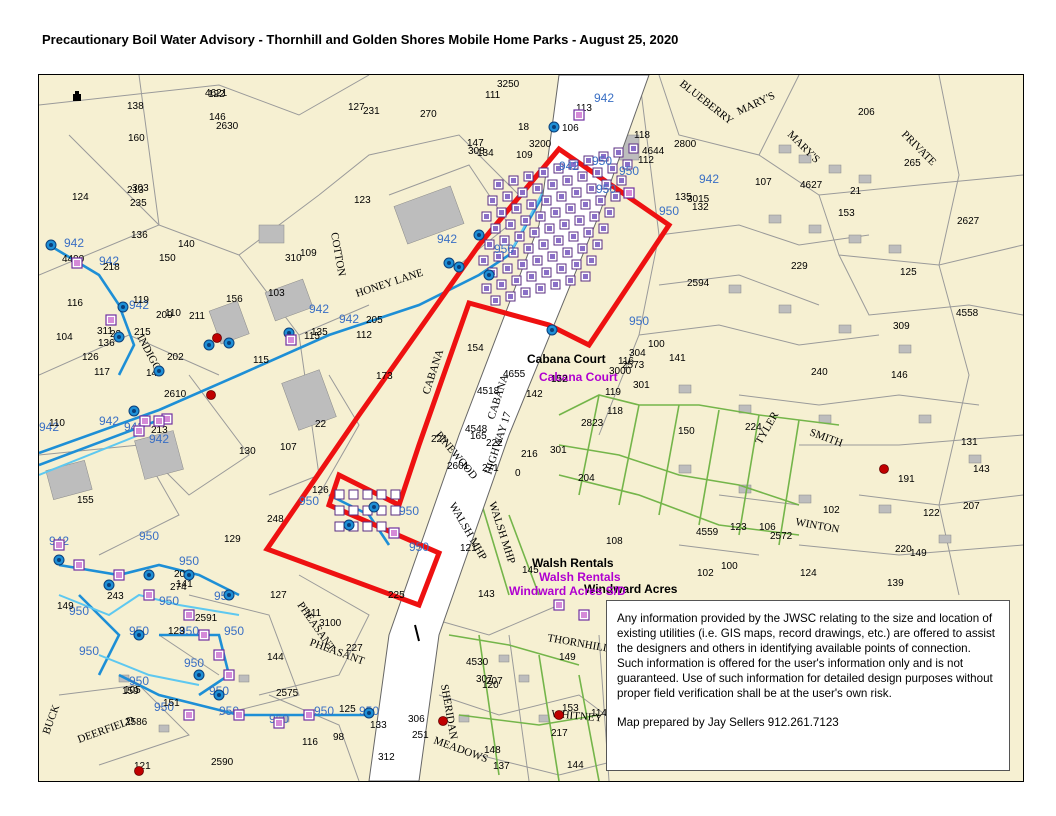  Describe the element at coordinates (559, 715) in the screenshot. I see `sewer-manhole-icon` at that location.